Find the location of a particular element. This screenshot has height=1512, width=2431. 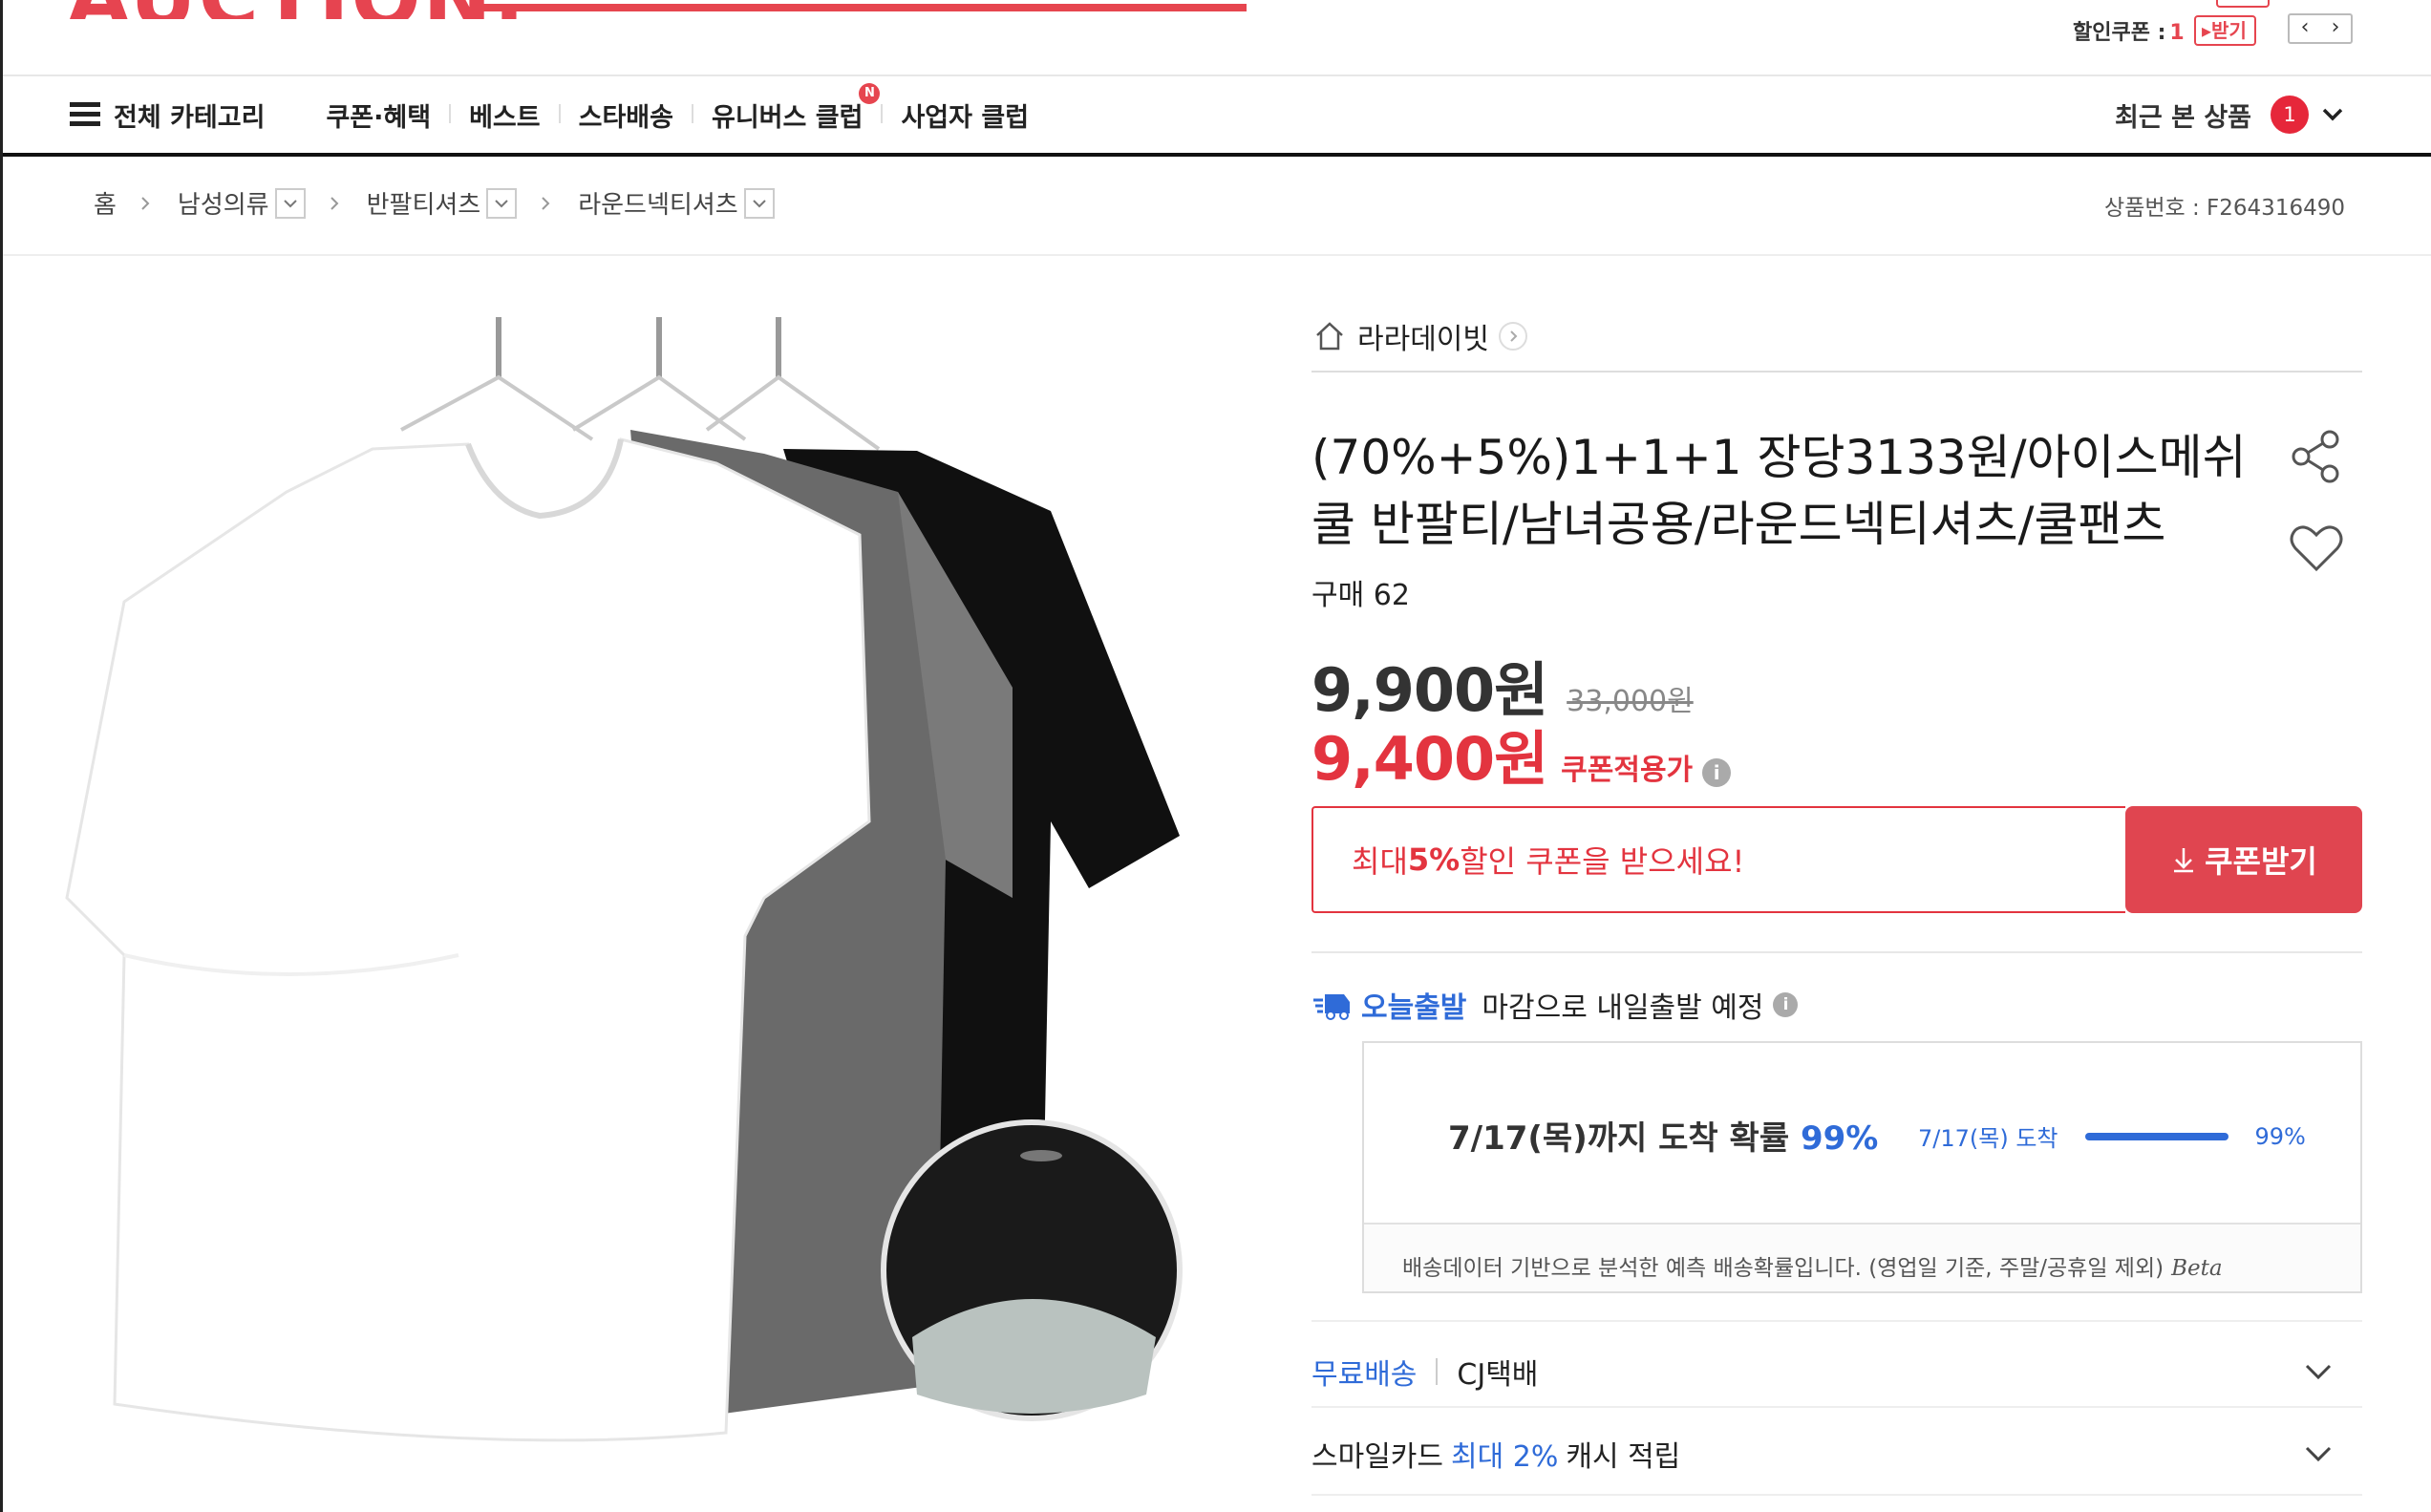

coupon-widget: 할인쿠폰 :1 ▸받기 ‹ › is located at coordinates (2216, 37).